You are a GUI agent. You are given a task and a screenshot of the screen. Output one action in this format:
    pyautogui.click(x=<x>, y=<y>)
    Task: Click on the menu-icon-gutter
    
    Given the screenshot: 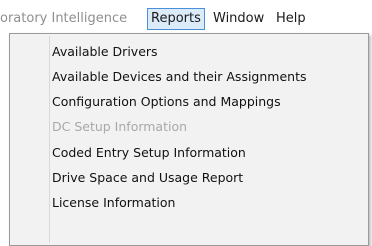 What is the action you would take?
    pyautogui.click(x=49, y=139)
    